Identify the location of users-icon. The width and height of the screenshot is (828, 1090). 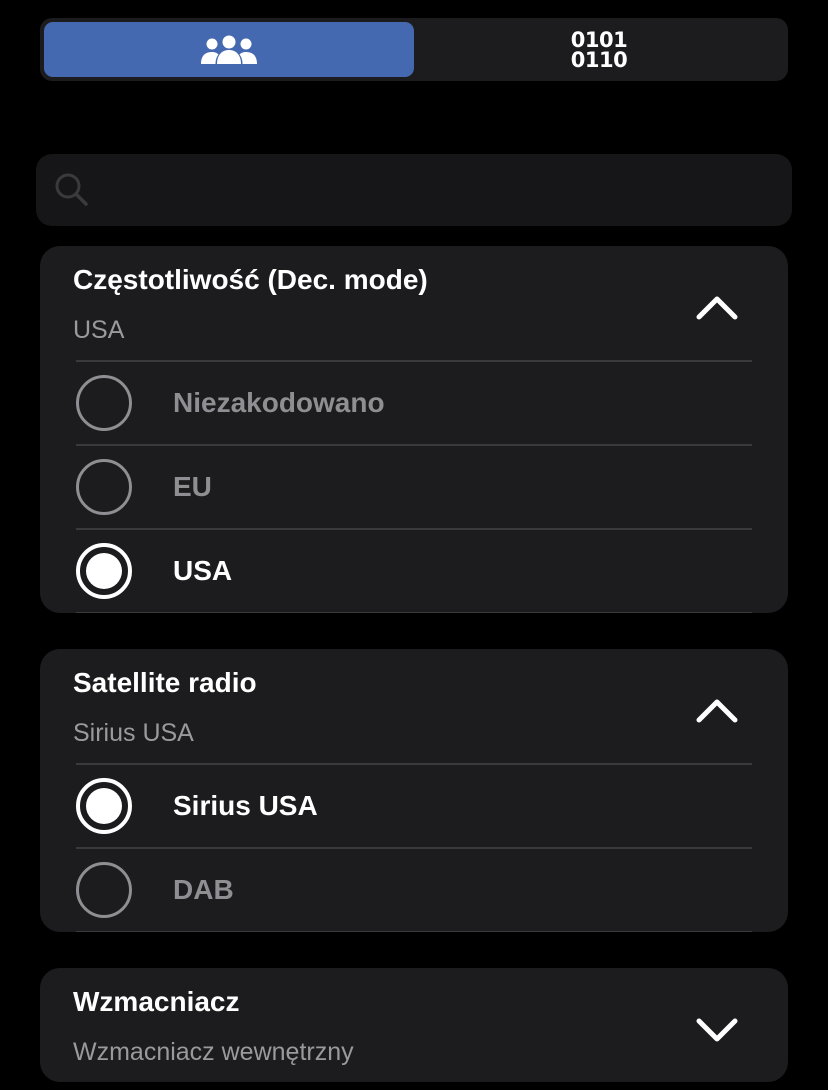
(229, 49).